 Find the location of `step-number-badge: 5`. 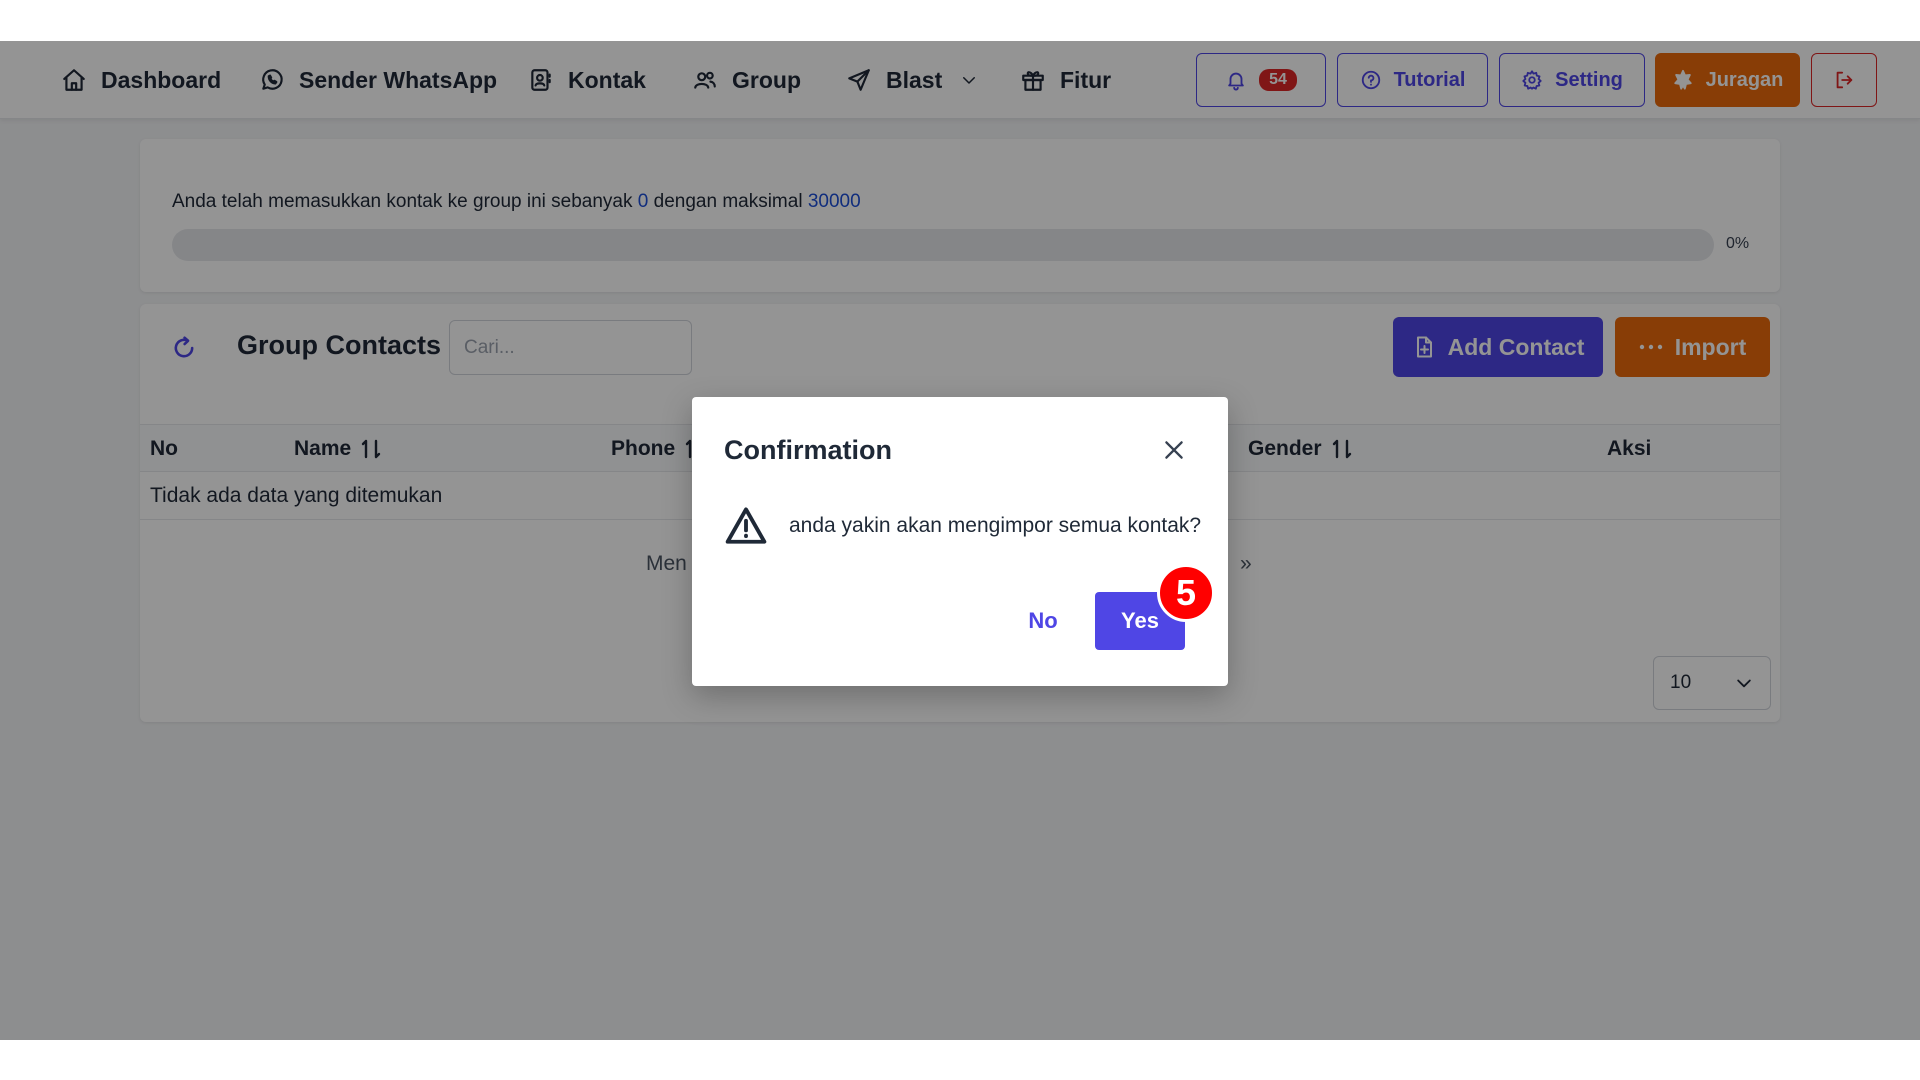

step-number-badge: 5 is located at coordinates (1186, 593).